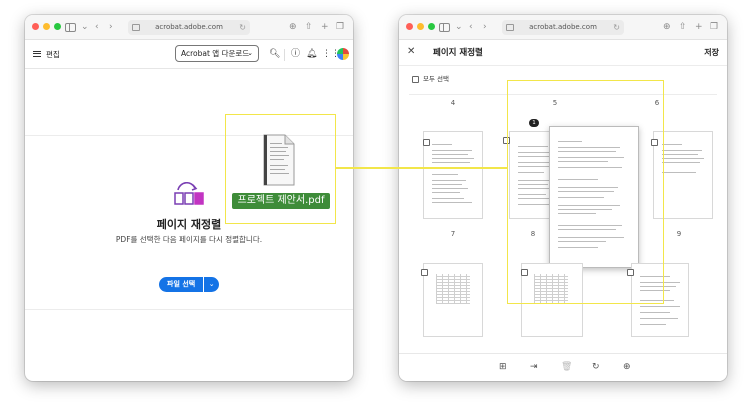  I want to click on dragged-file-name: 프로젝트 제안서.pdf, so click(281, 201).